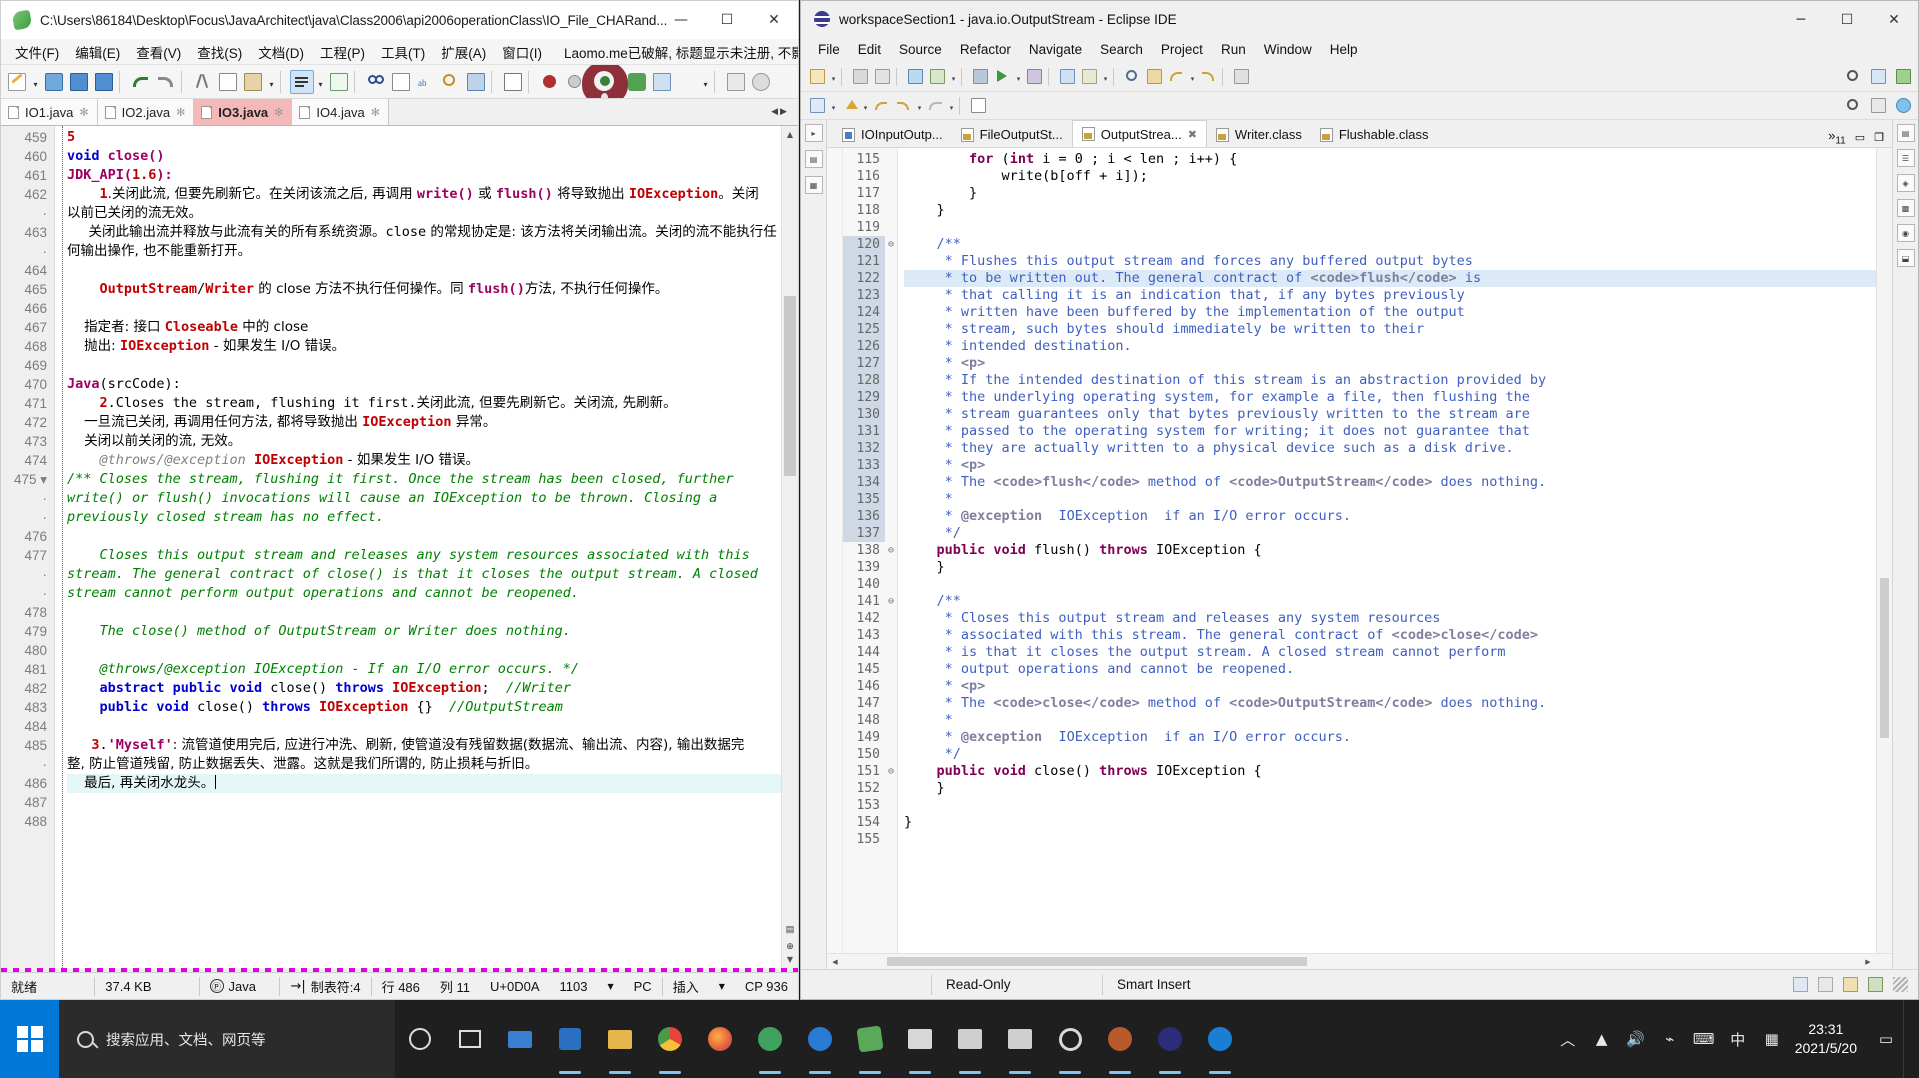 The height and width of the screenshot is (1078, 1919). Describe the element at coordinates (281, 52) in the screenshot. I see `menu-item-document: 文档(D)` at that location.